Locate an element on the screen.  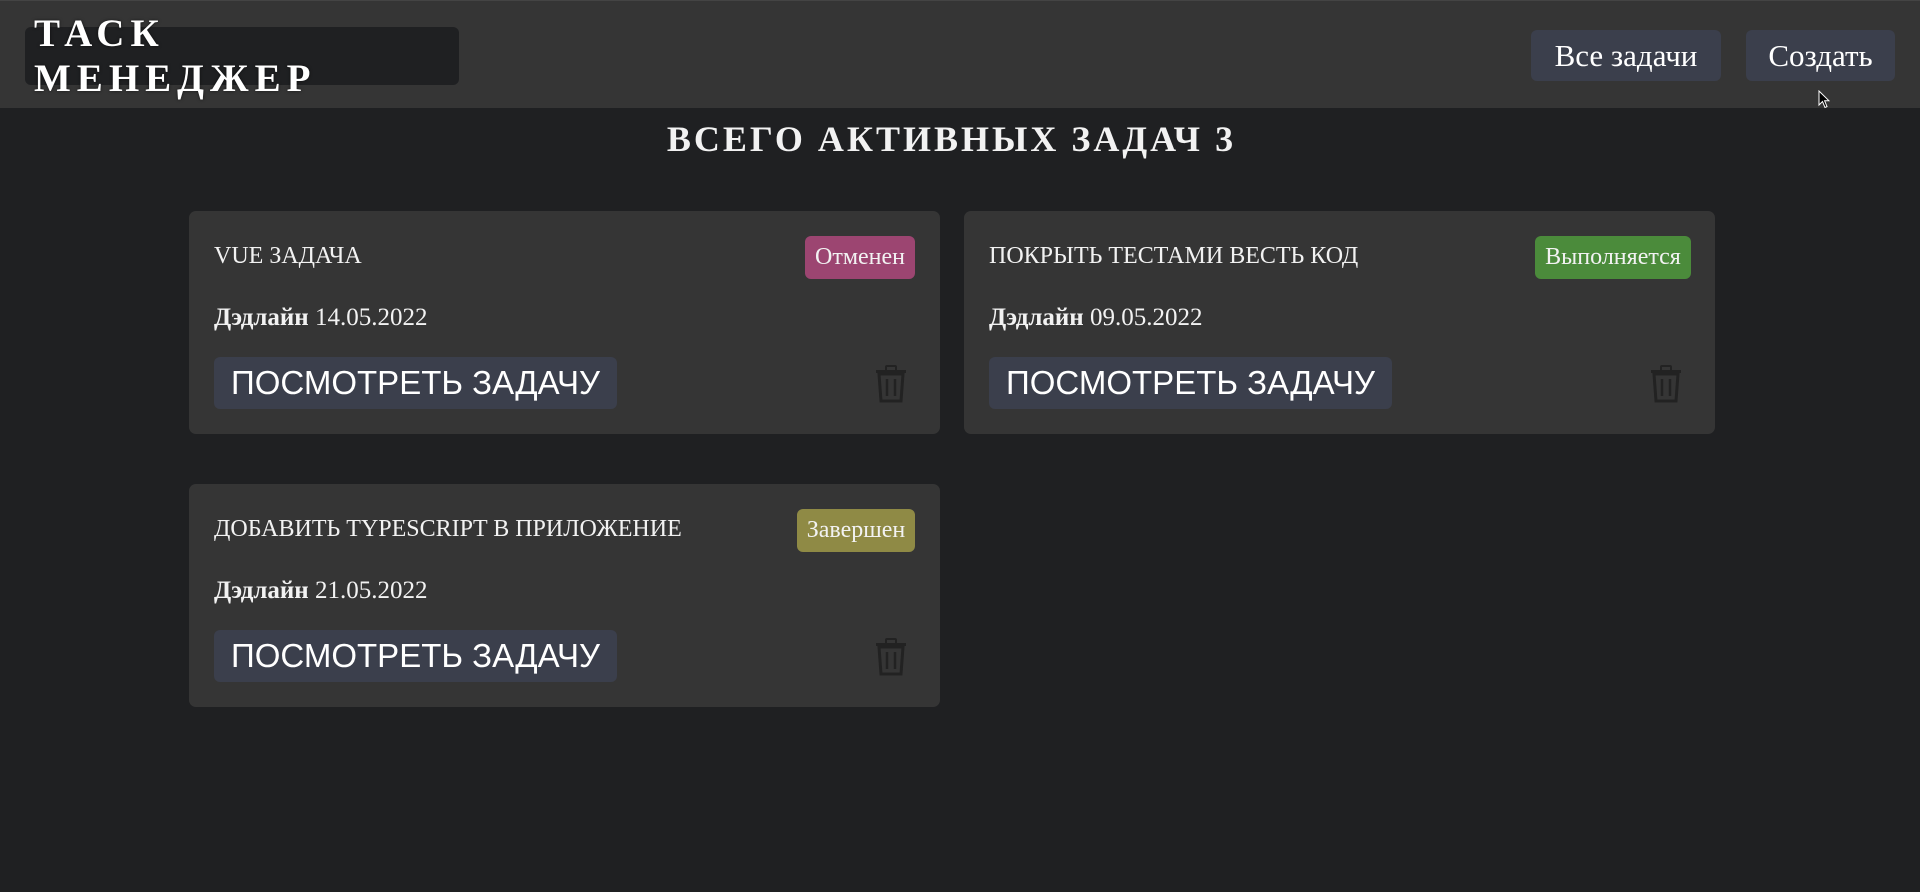
app-header: ТАСК МЕНЕДЖЕР Все задачи Создать is located at coordinates (960, 54).